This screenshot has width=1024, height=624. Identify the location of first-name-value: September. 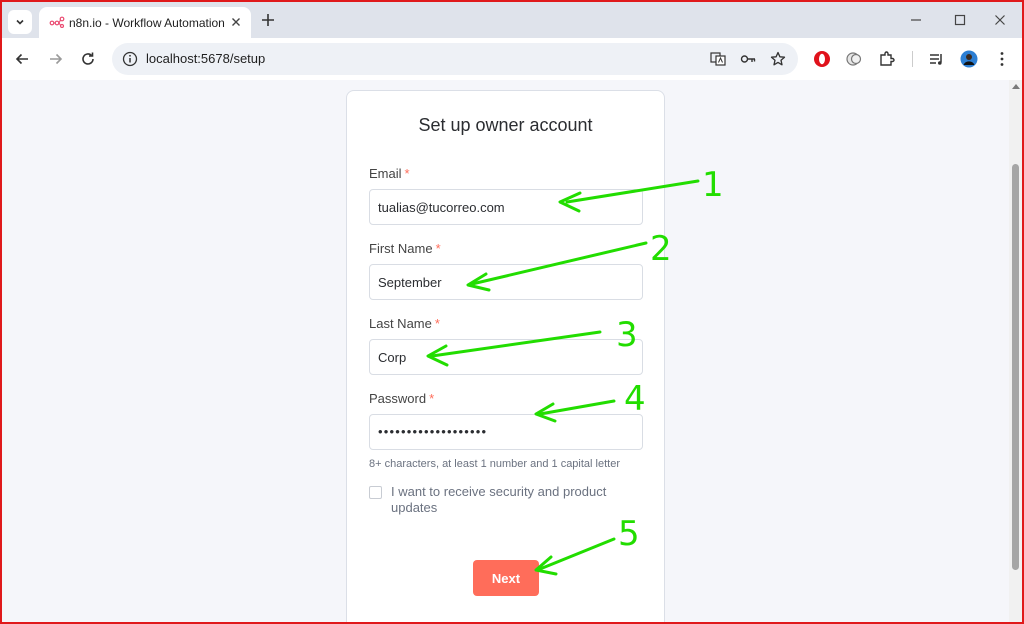
(410, 282).